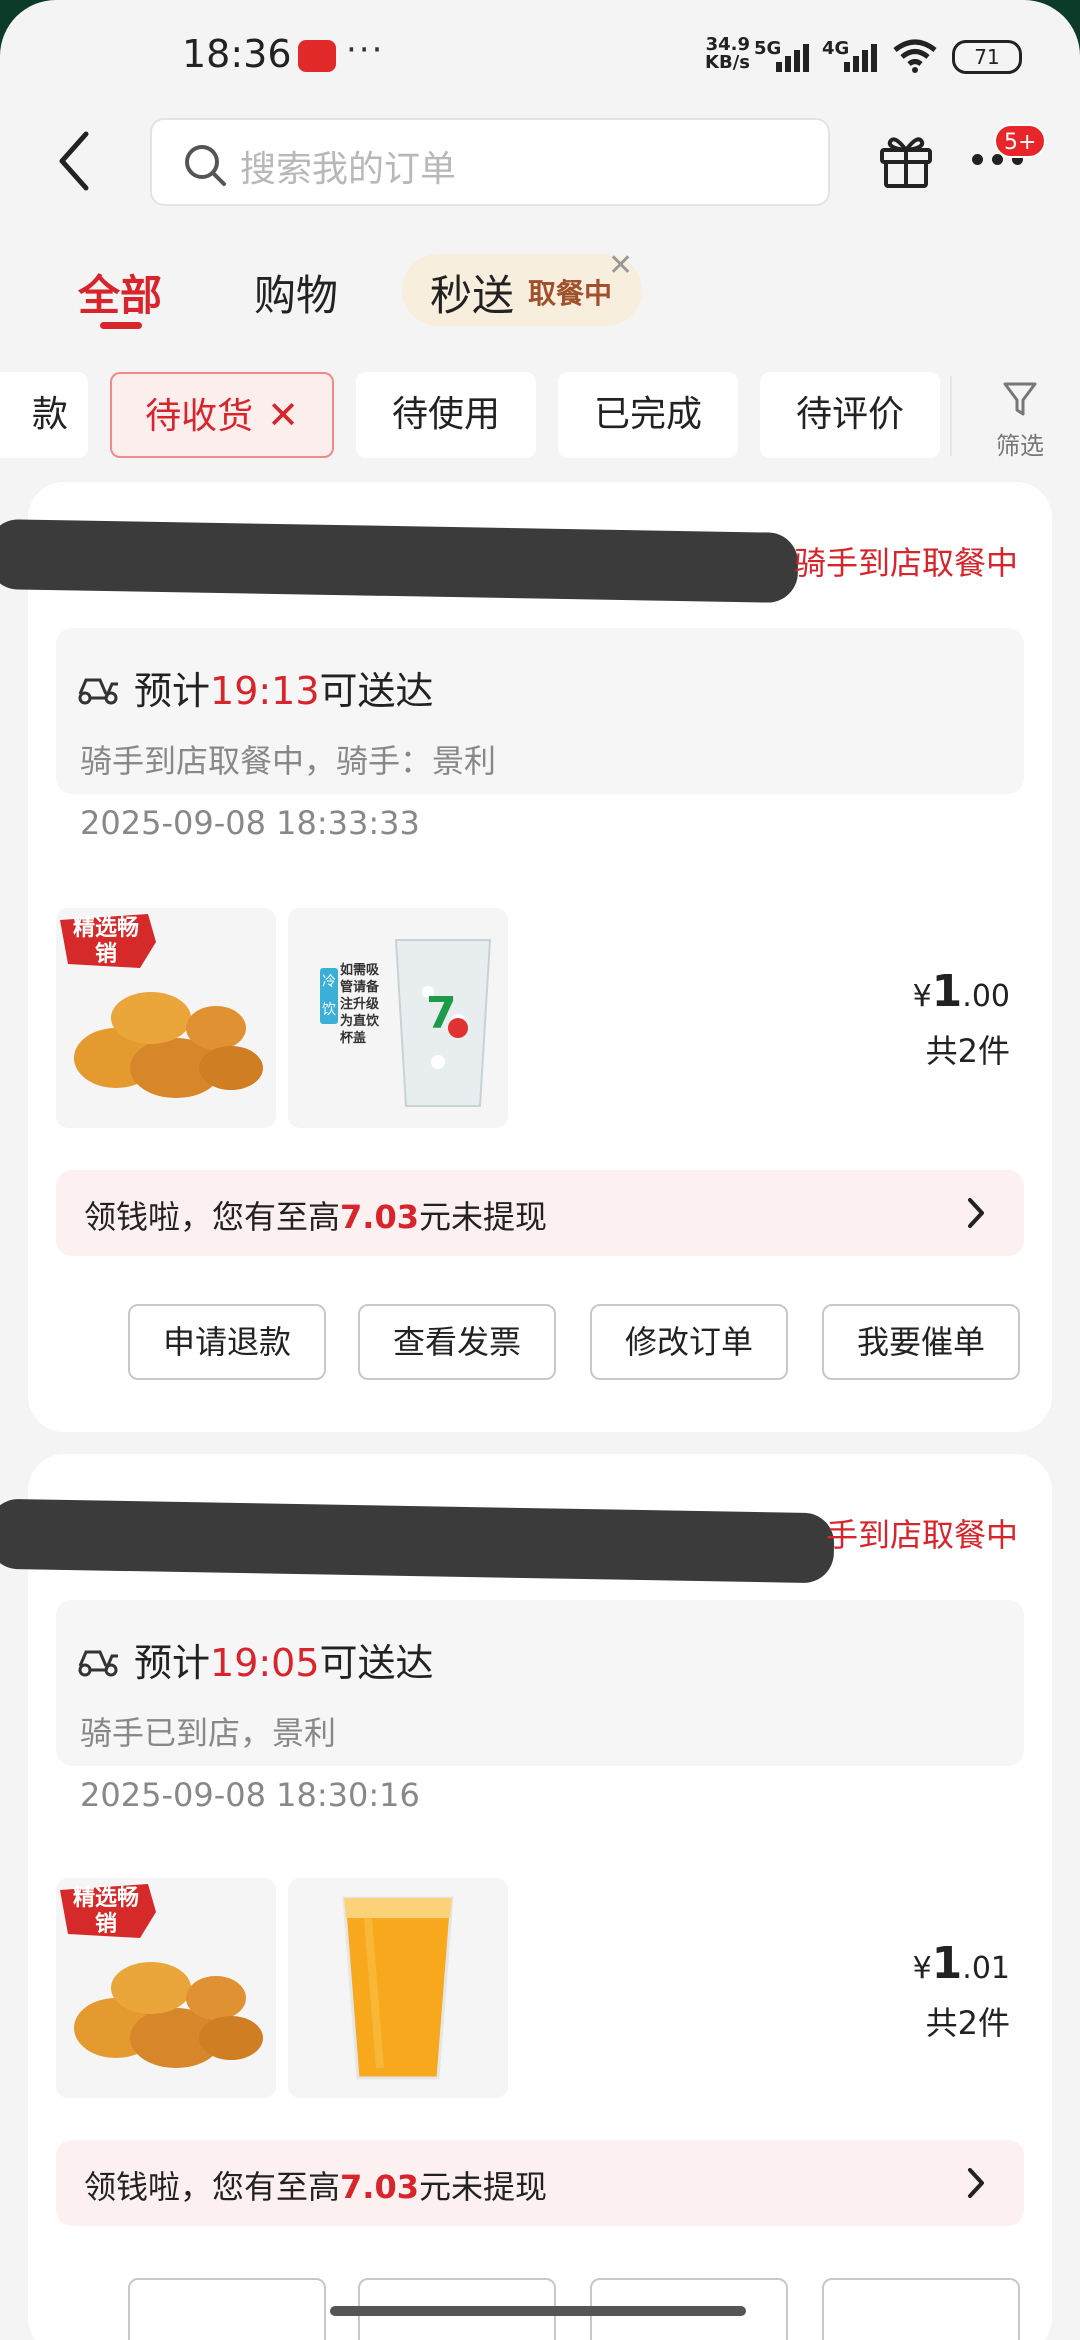 This screenshot has width=1080, height=2340. Describe the element at coordinates (905, 563) in the screenshot. I see `order-status: 骑手到店取餐中` at that location.